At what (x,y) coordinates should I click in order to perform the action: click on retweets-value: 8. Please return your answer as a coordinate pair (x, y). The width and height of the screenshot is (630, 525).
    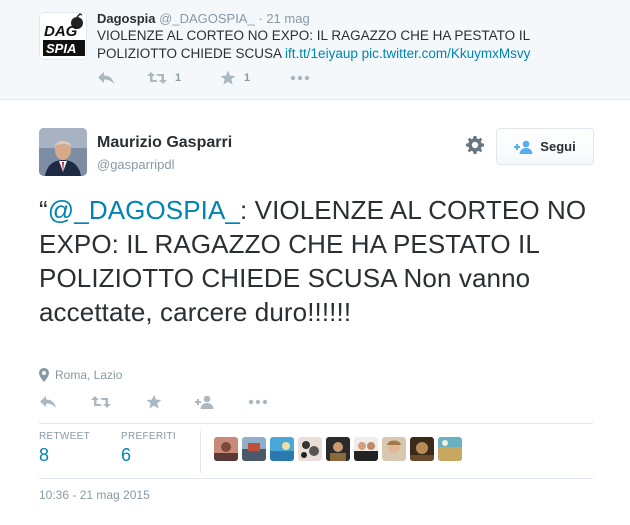
    Looking at the image, I should click on (44, 455).